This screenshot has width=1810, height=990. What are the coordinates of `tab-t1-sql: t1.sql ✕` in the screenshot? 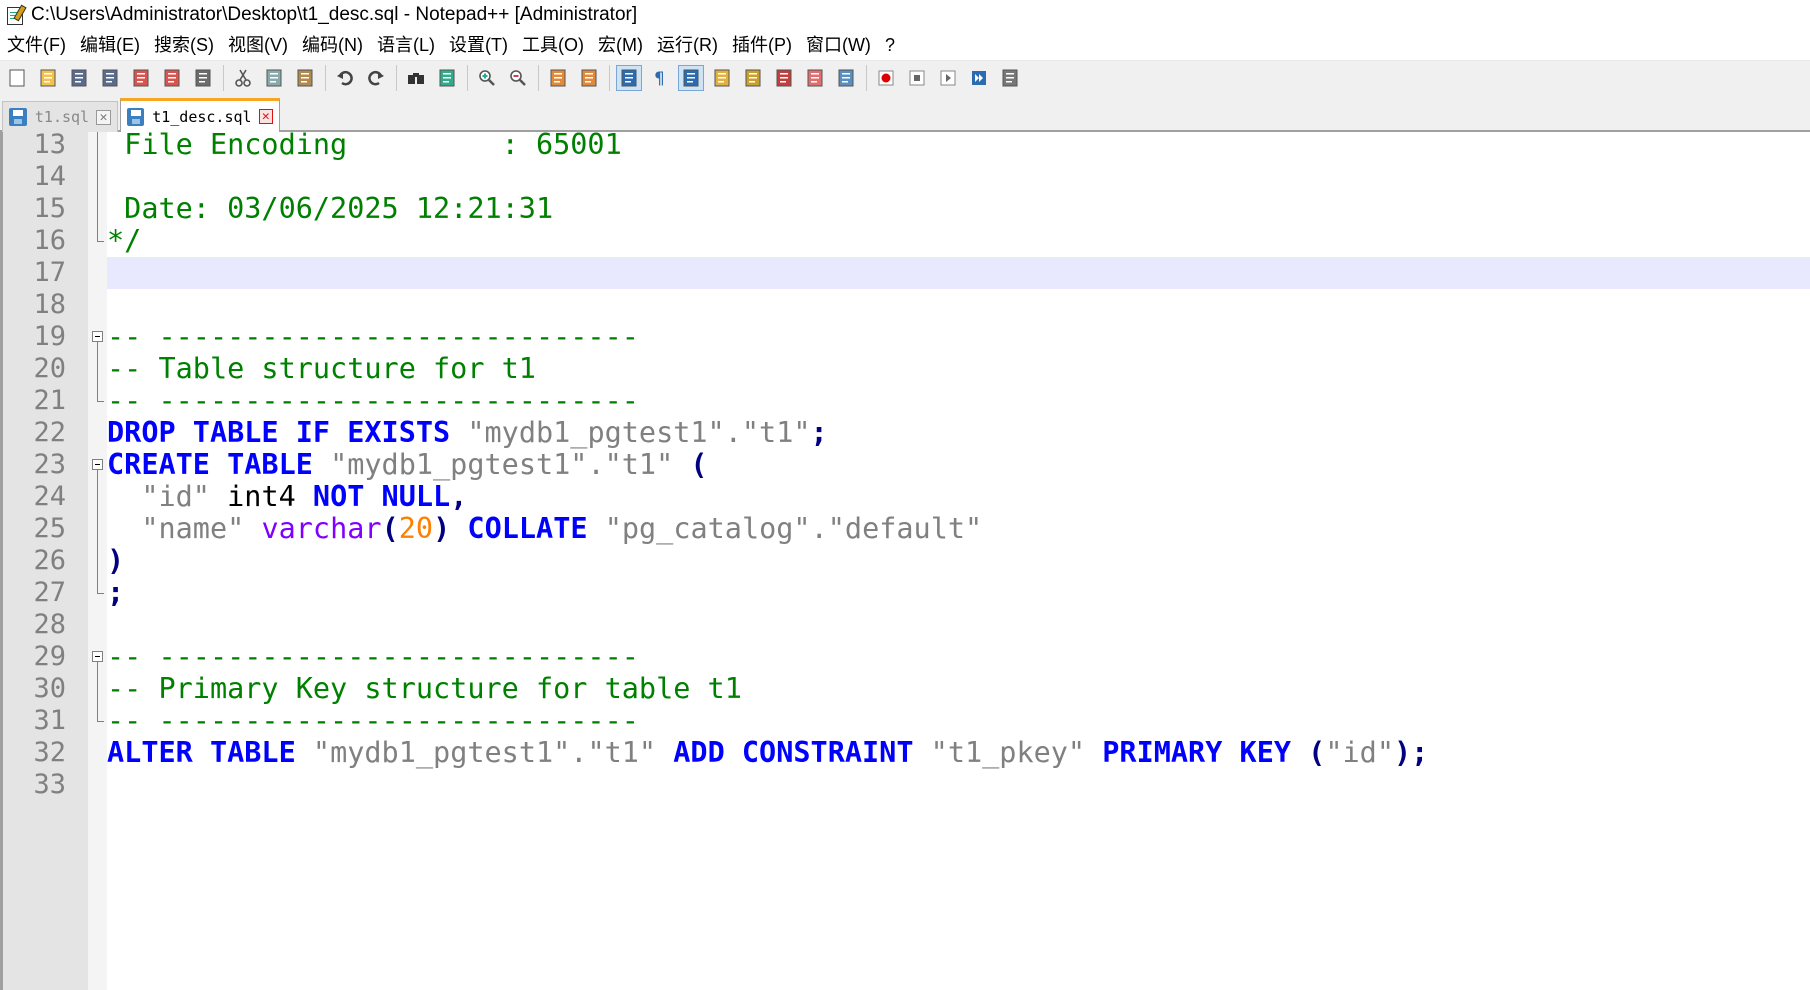 It's located at (60, 116).